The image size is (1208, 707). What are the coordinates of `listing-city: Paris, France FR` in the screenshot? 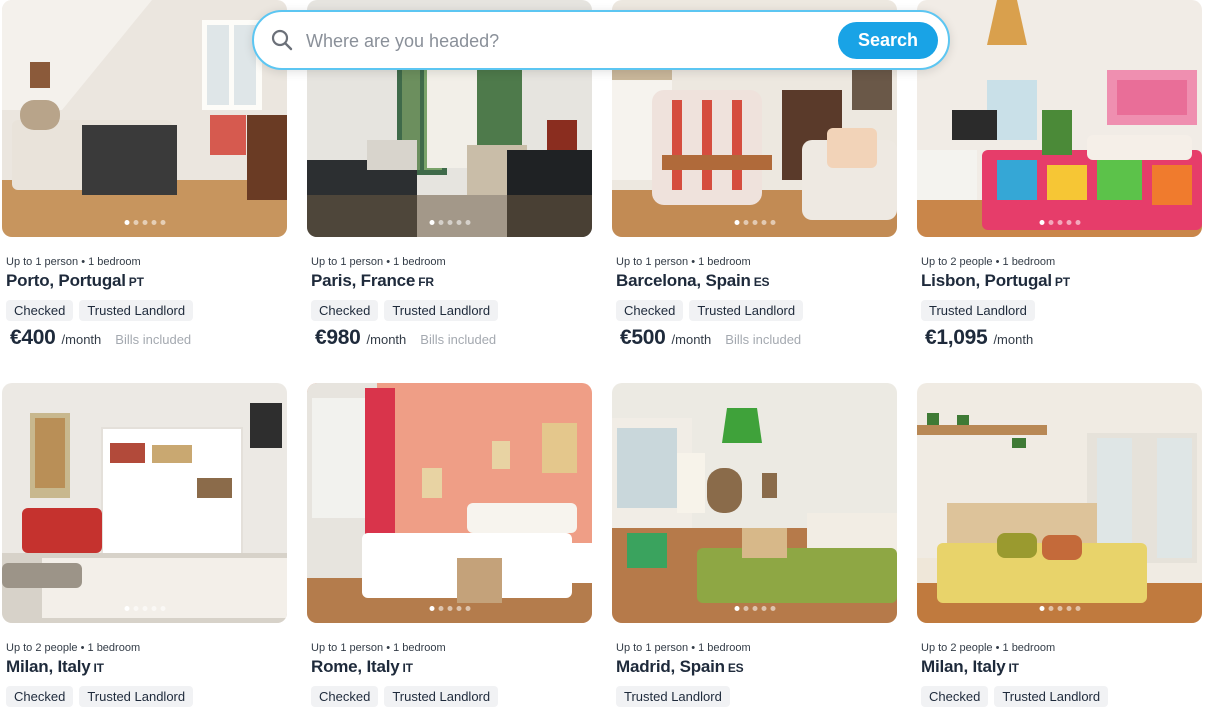 It's located at (372, 281).